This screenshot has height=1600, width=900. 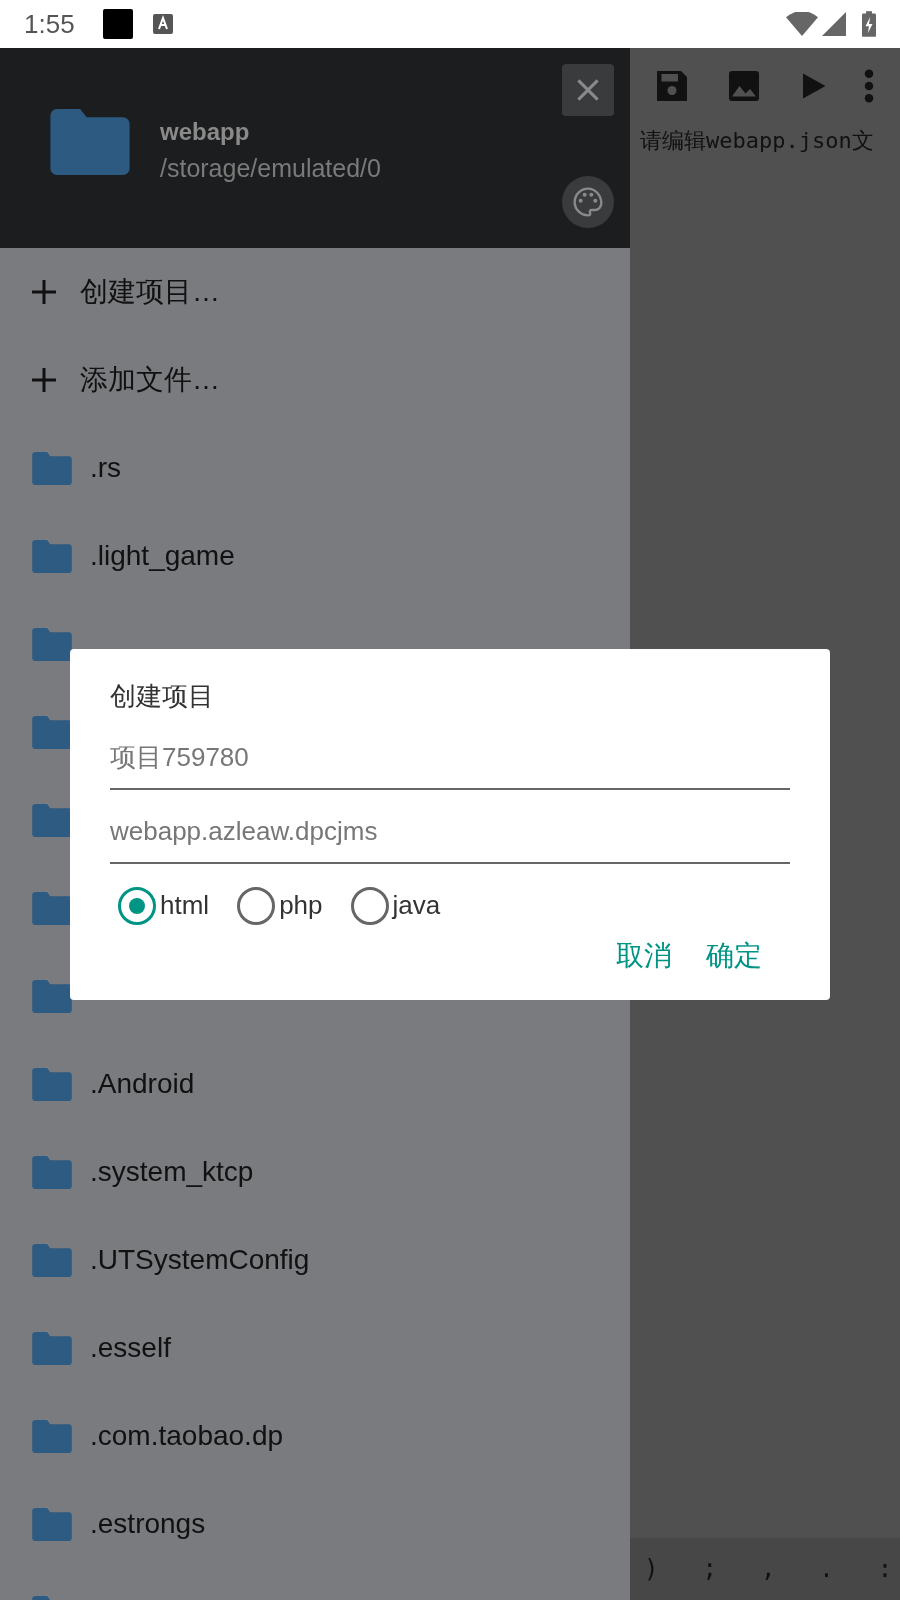 I want to click on palette-button, so click(x=588, y=202).